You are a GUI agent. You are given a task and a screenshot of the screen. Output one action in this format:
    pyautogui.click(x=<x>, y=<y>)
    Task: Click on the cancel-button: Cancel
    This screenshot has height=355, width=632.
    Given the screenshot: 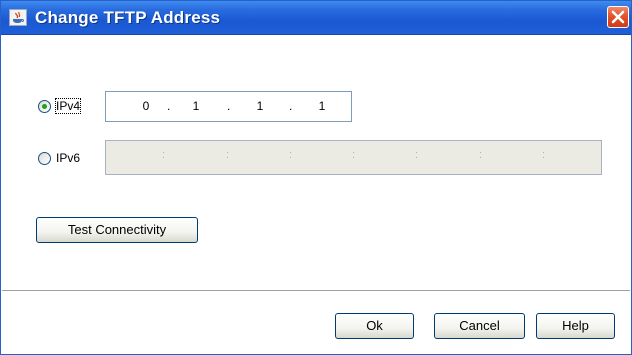 What is the action you would take?
    pyautogui.click(x=479, y=326)
    